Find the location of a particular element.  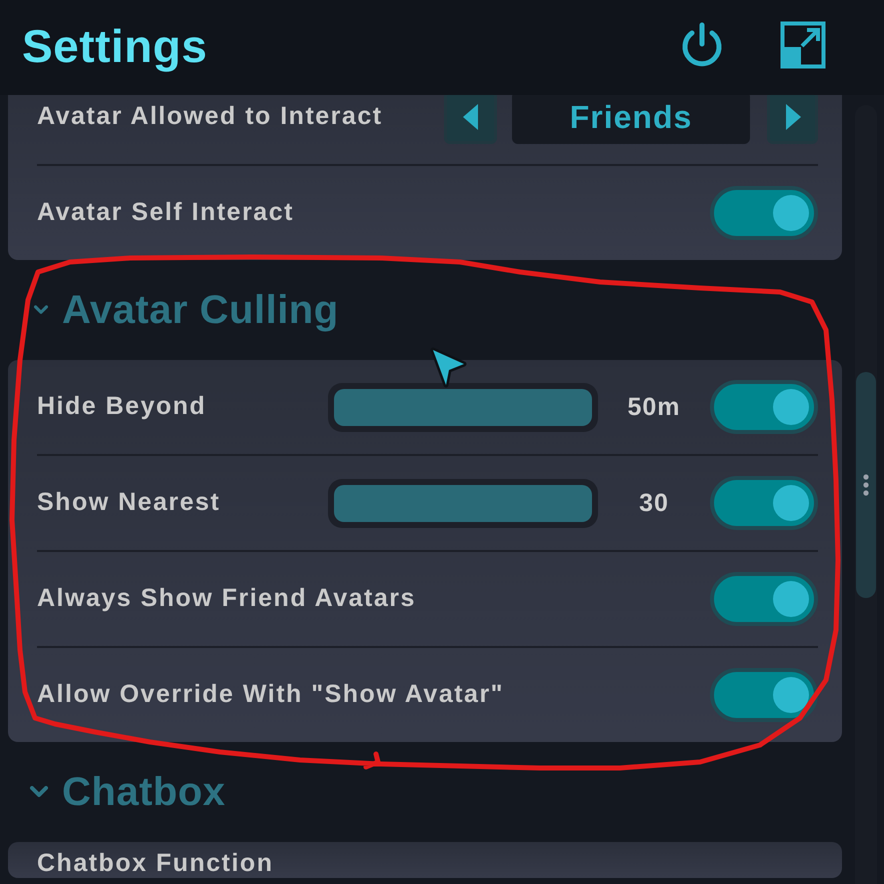

next-button is located at coordinates (792, 119).